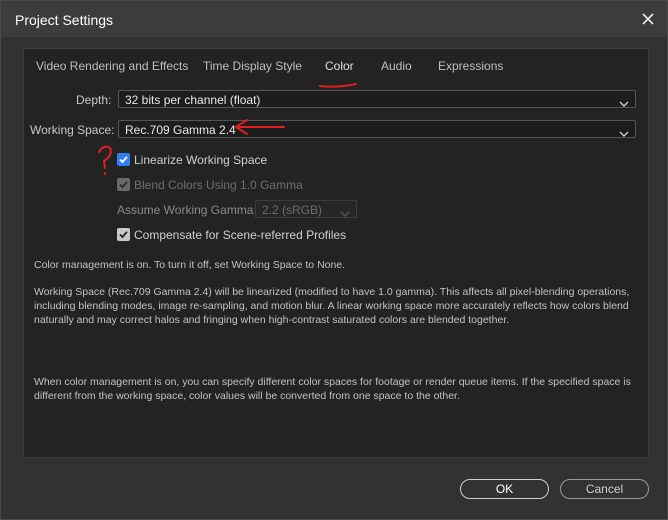 Image resolution: width=668 pixels, height=520 pixels. I want to click on tab-audio: Audio, so click(396, 66).